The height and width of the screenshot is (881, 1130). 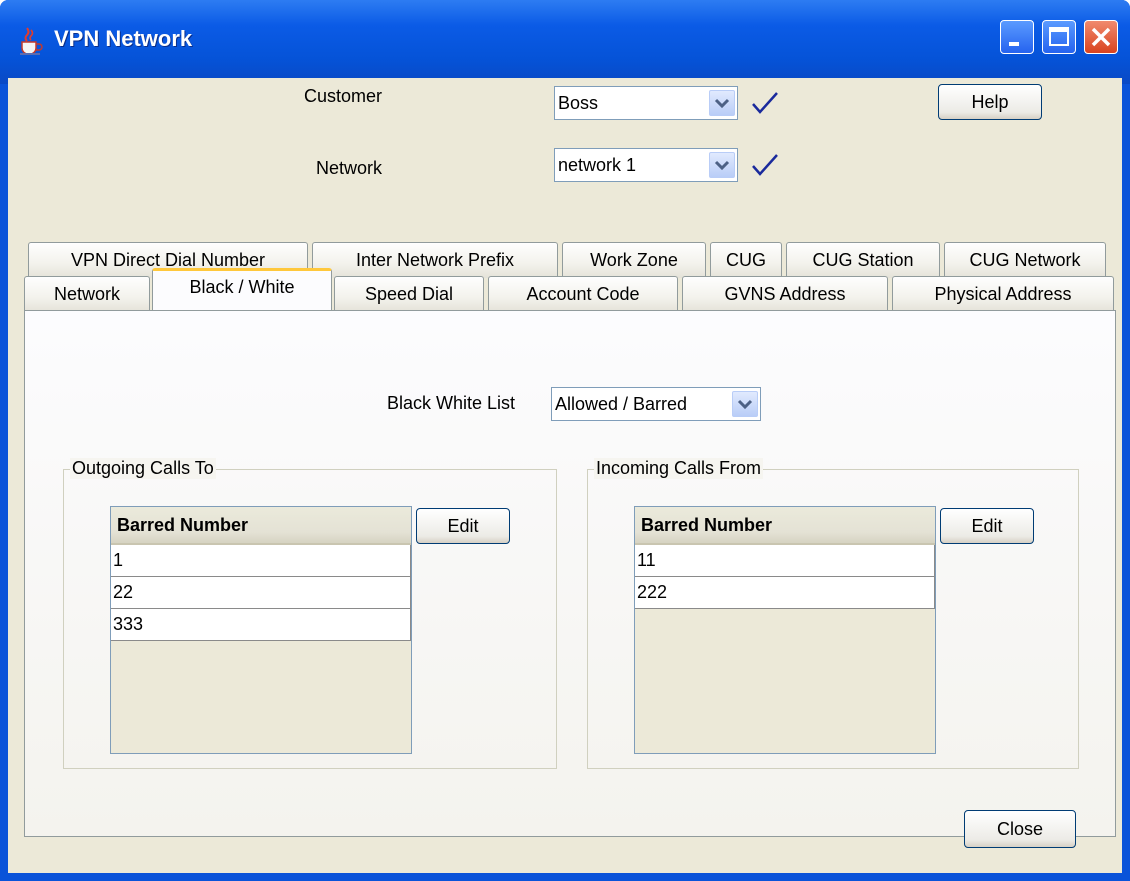 I want to click on table-row: 11, so click(x=785, y=561).